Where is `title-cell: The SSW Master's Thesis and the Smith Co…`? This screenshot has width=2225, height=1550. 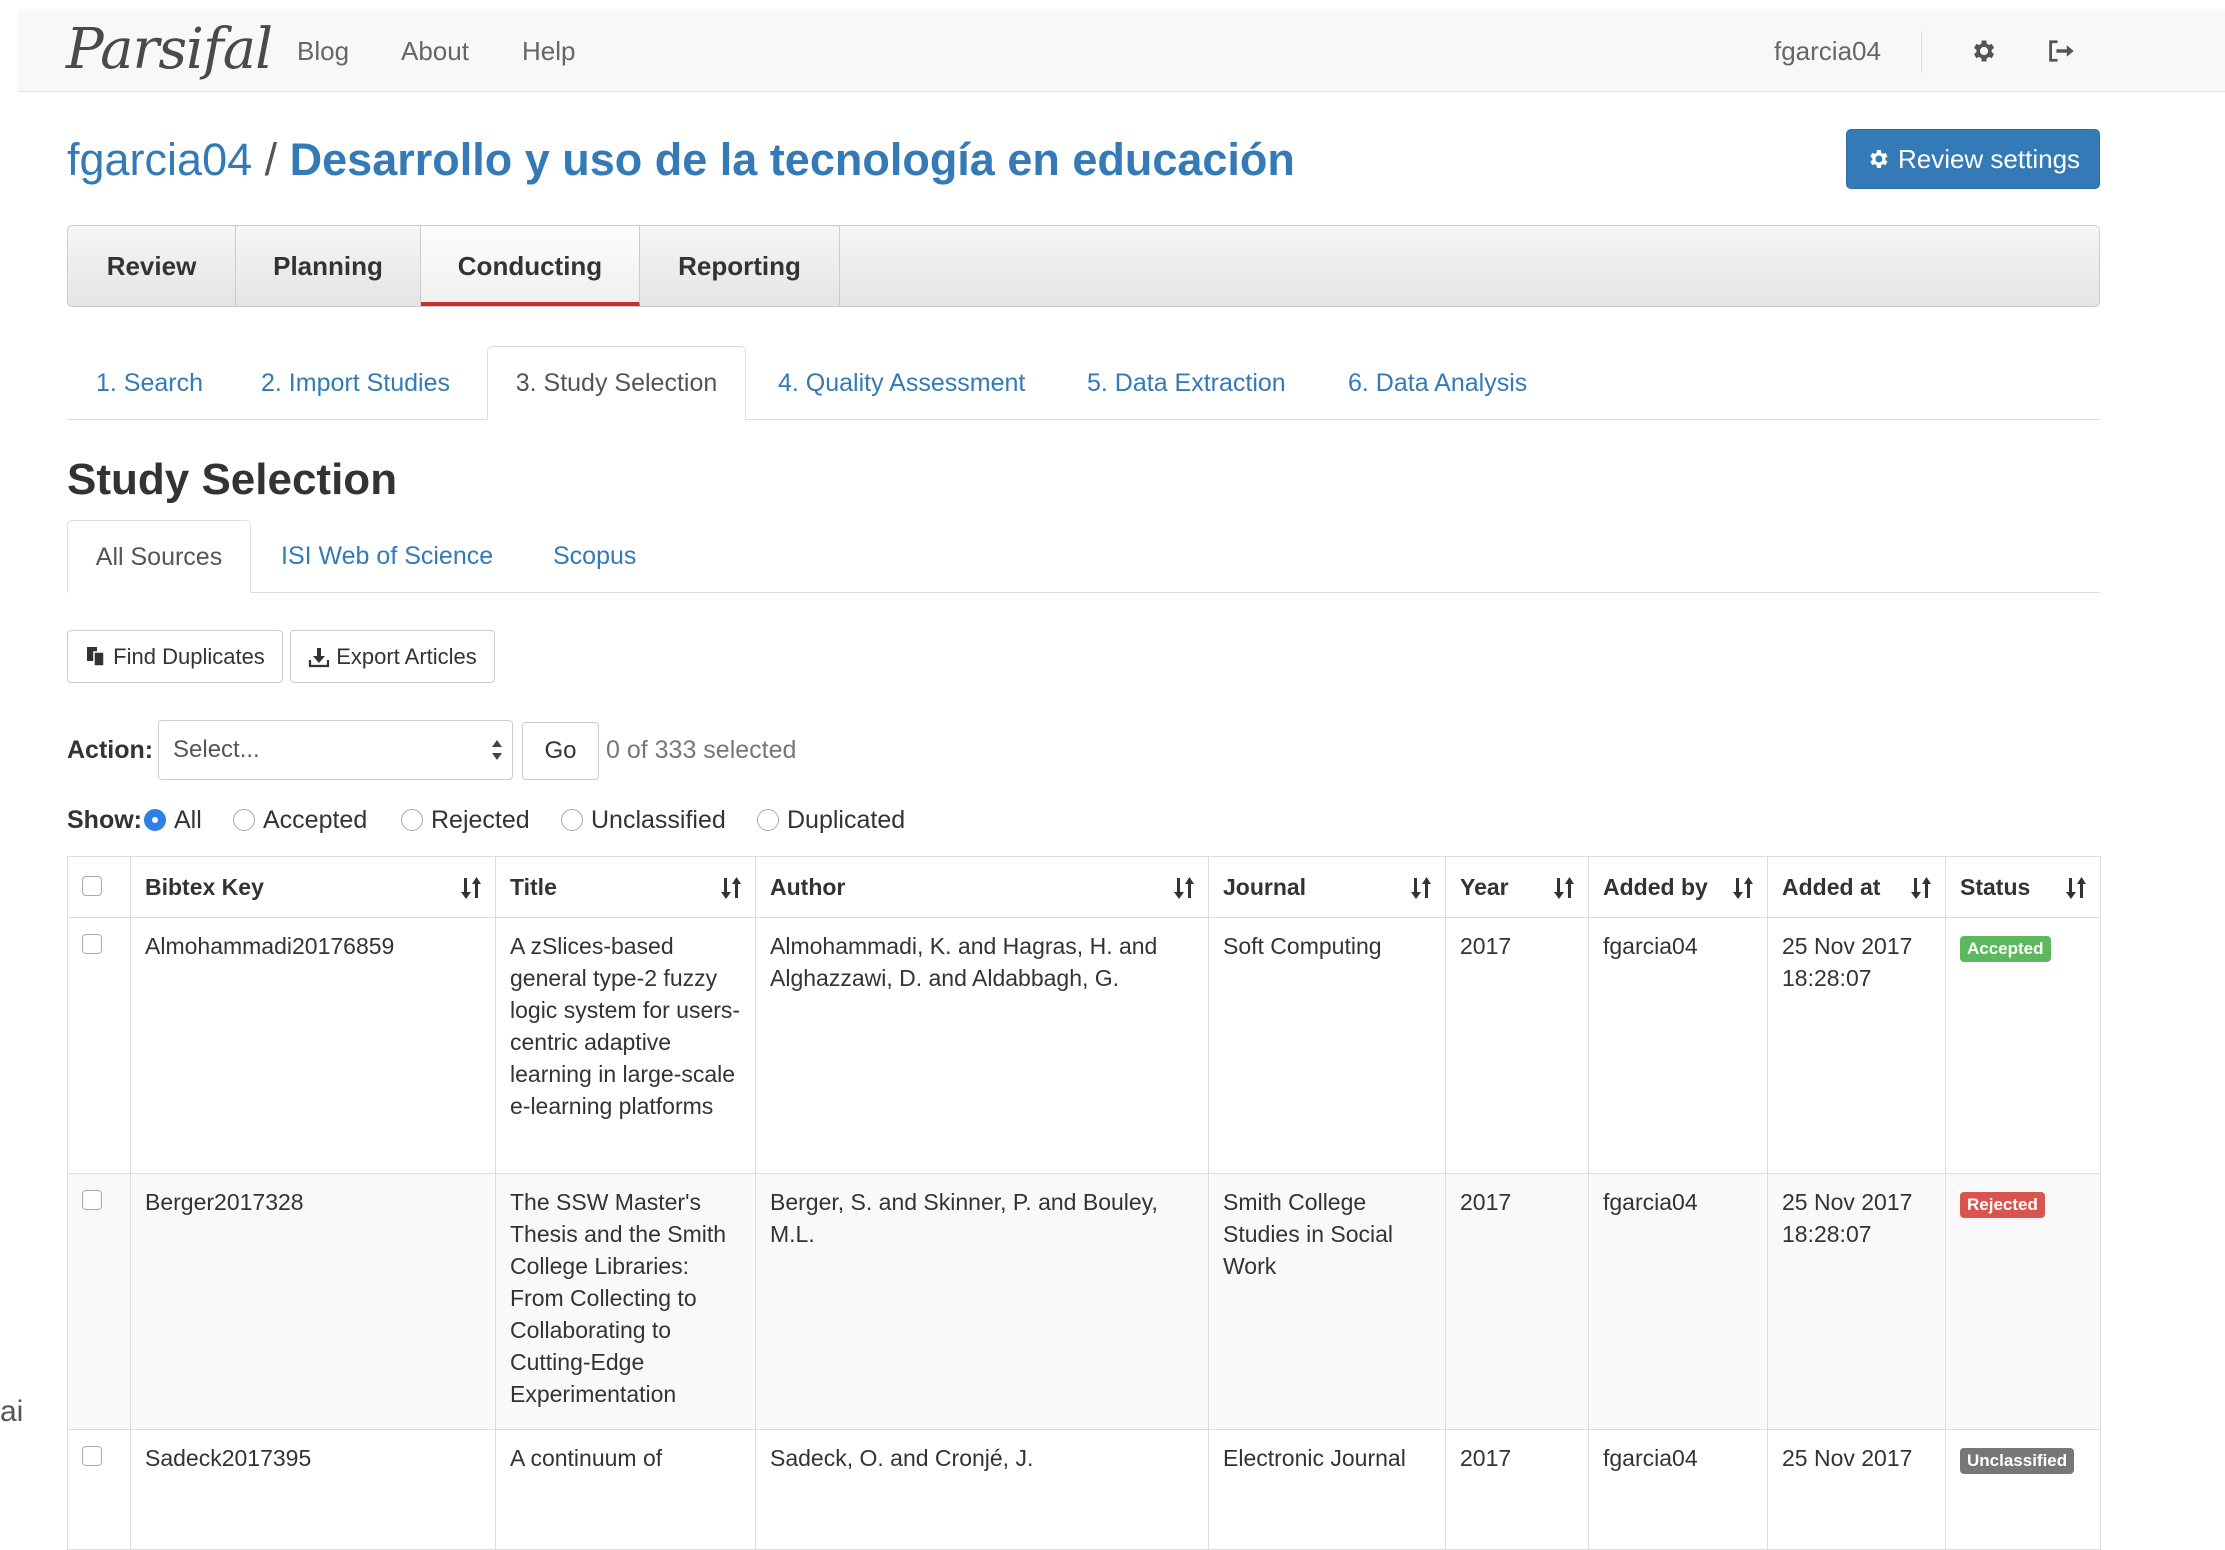 title-cell: The SSW Master's Thesis and the Smith Co… is located at coordinates (625, 1301).